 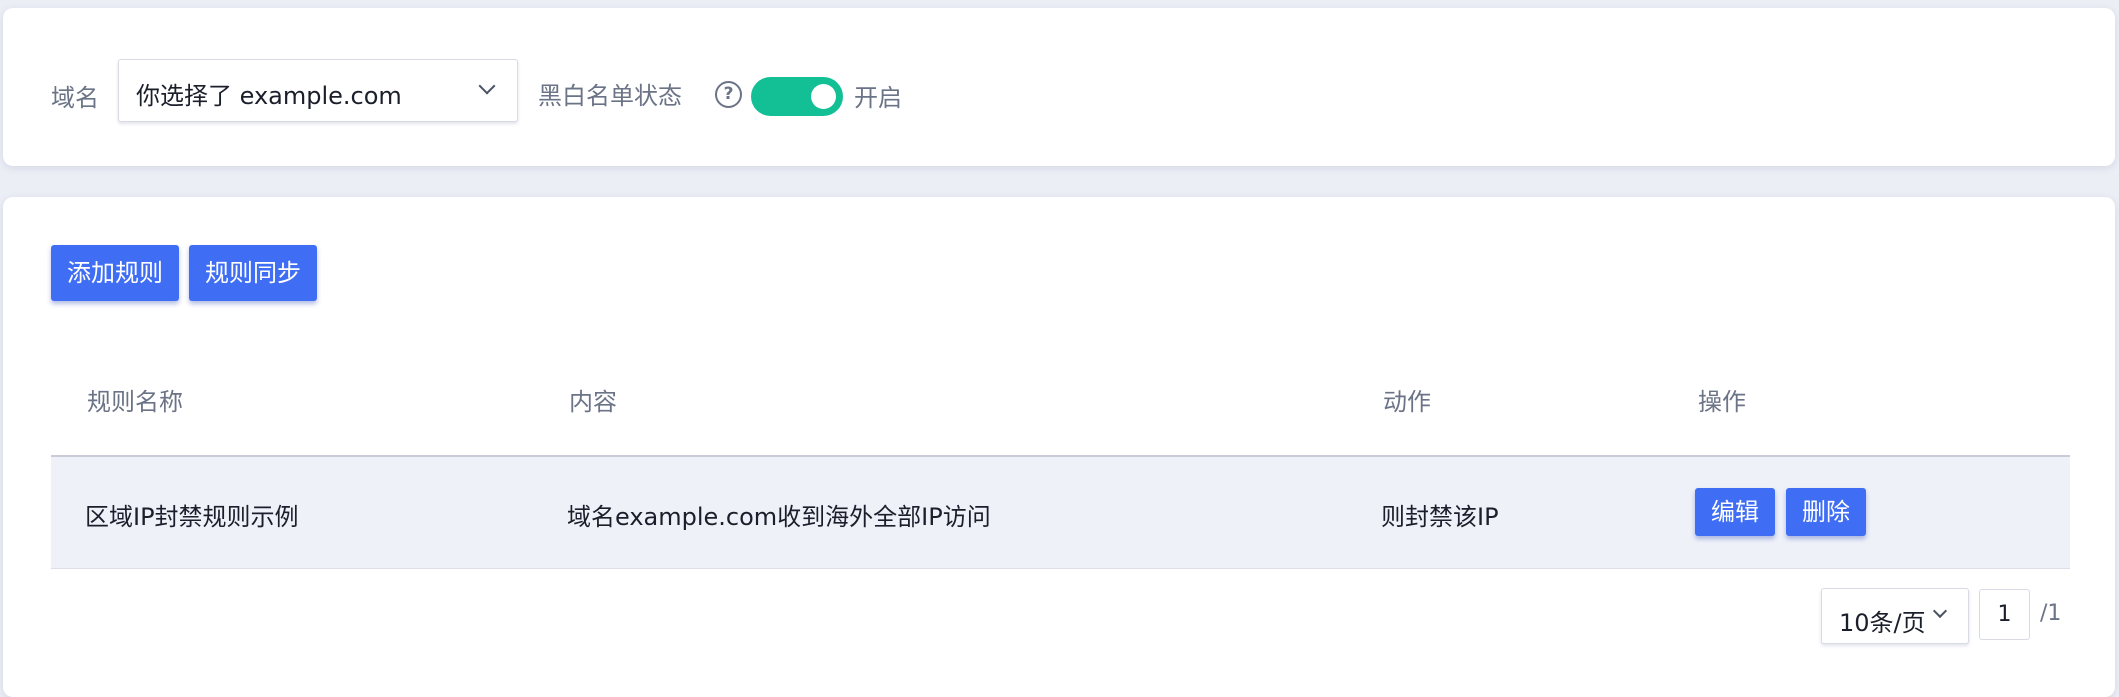 What do you see at coordinates (1882, 623) in the screenshot?
I see `page-size-value: 10条/页` at bounding box center [1882, 623].